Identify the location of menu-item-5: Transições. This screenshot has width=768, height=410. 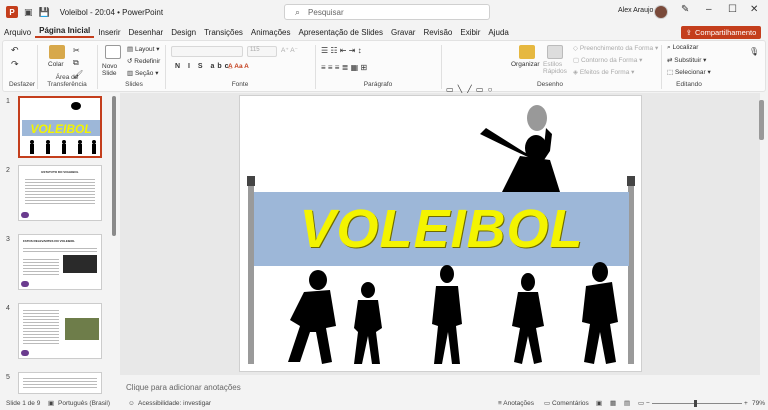
(223, 32).